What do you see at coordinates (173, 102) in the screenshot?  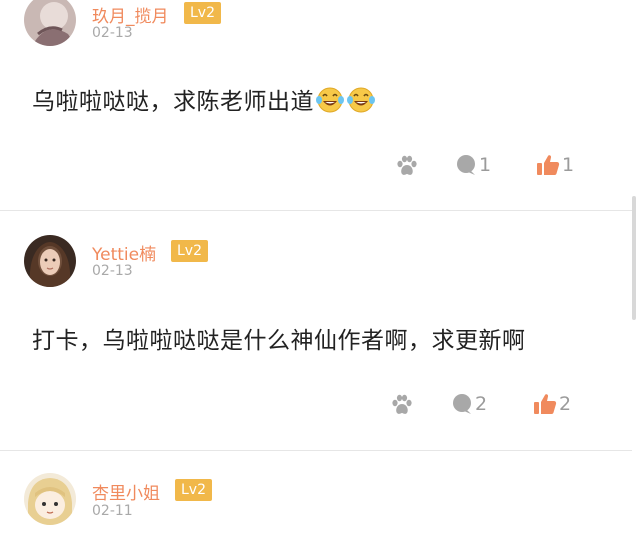 I see `comment-text: 乌啦啦哒哒，求陈老师出道` at bounding box center [173, 102].